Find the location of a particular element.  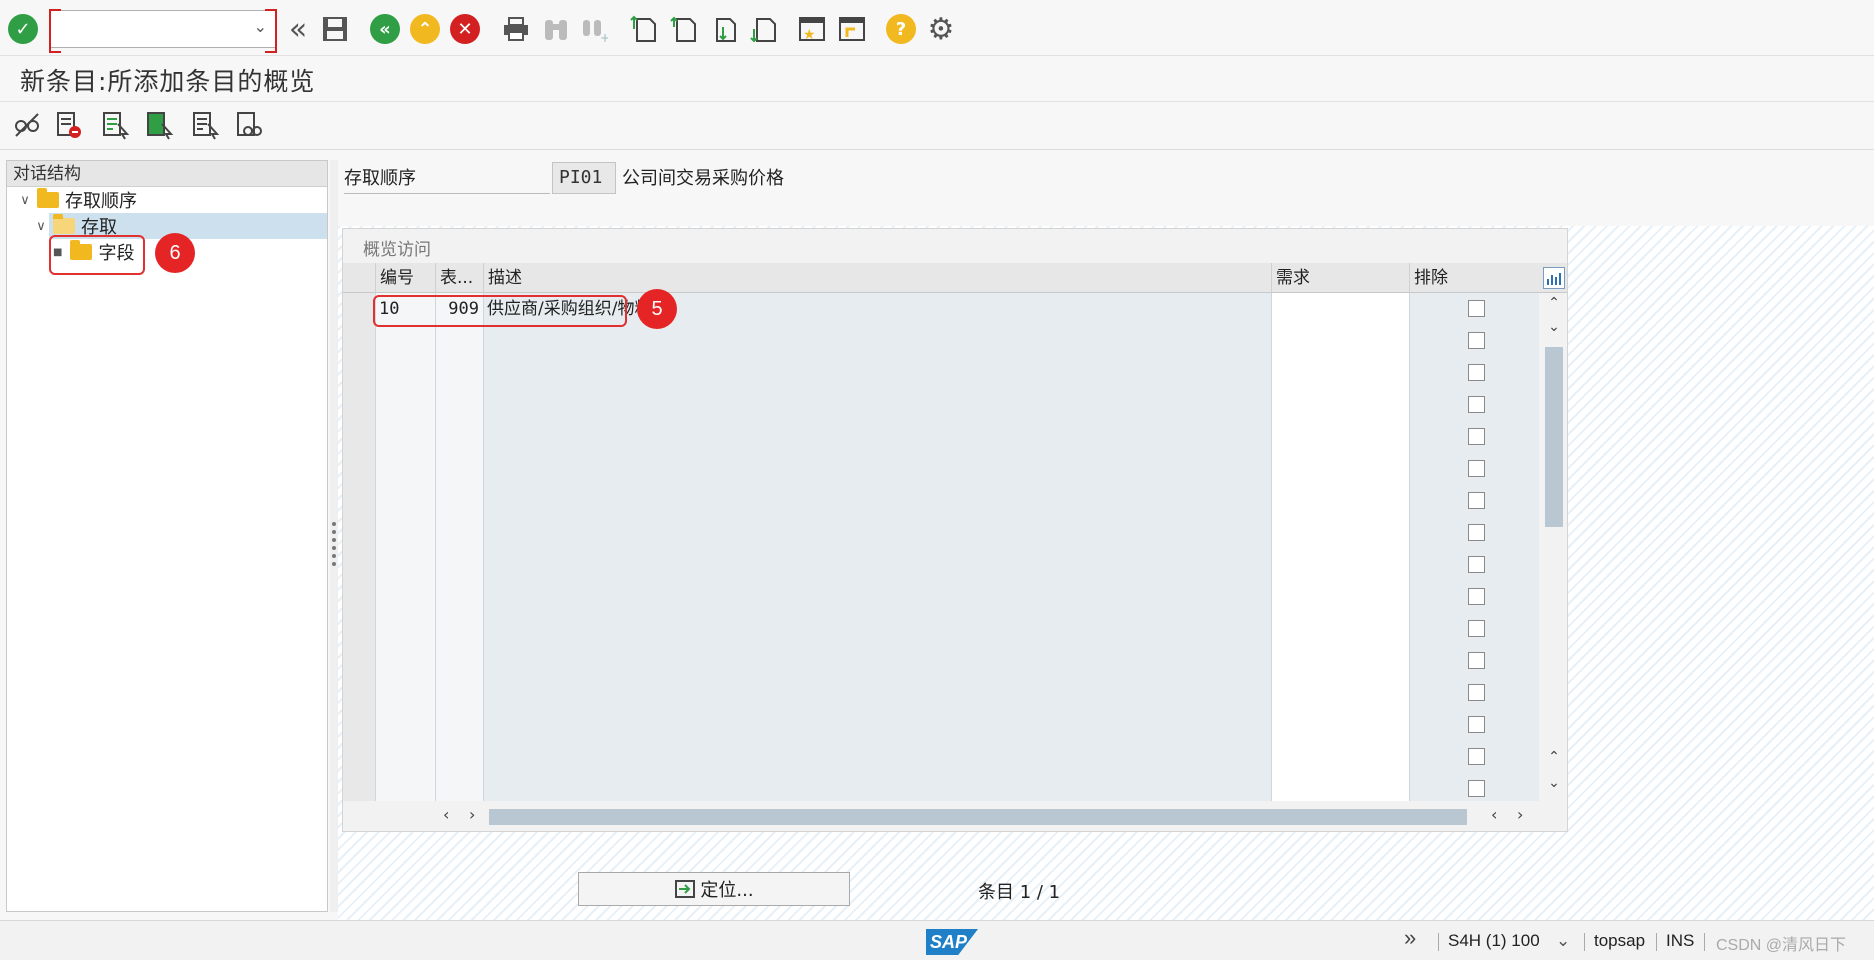

enter-button: ✓ is located at coordinates (23, 29).